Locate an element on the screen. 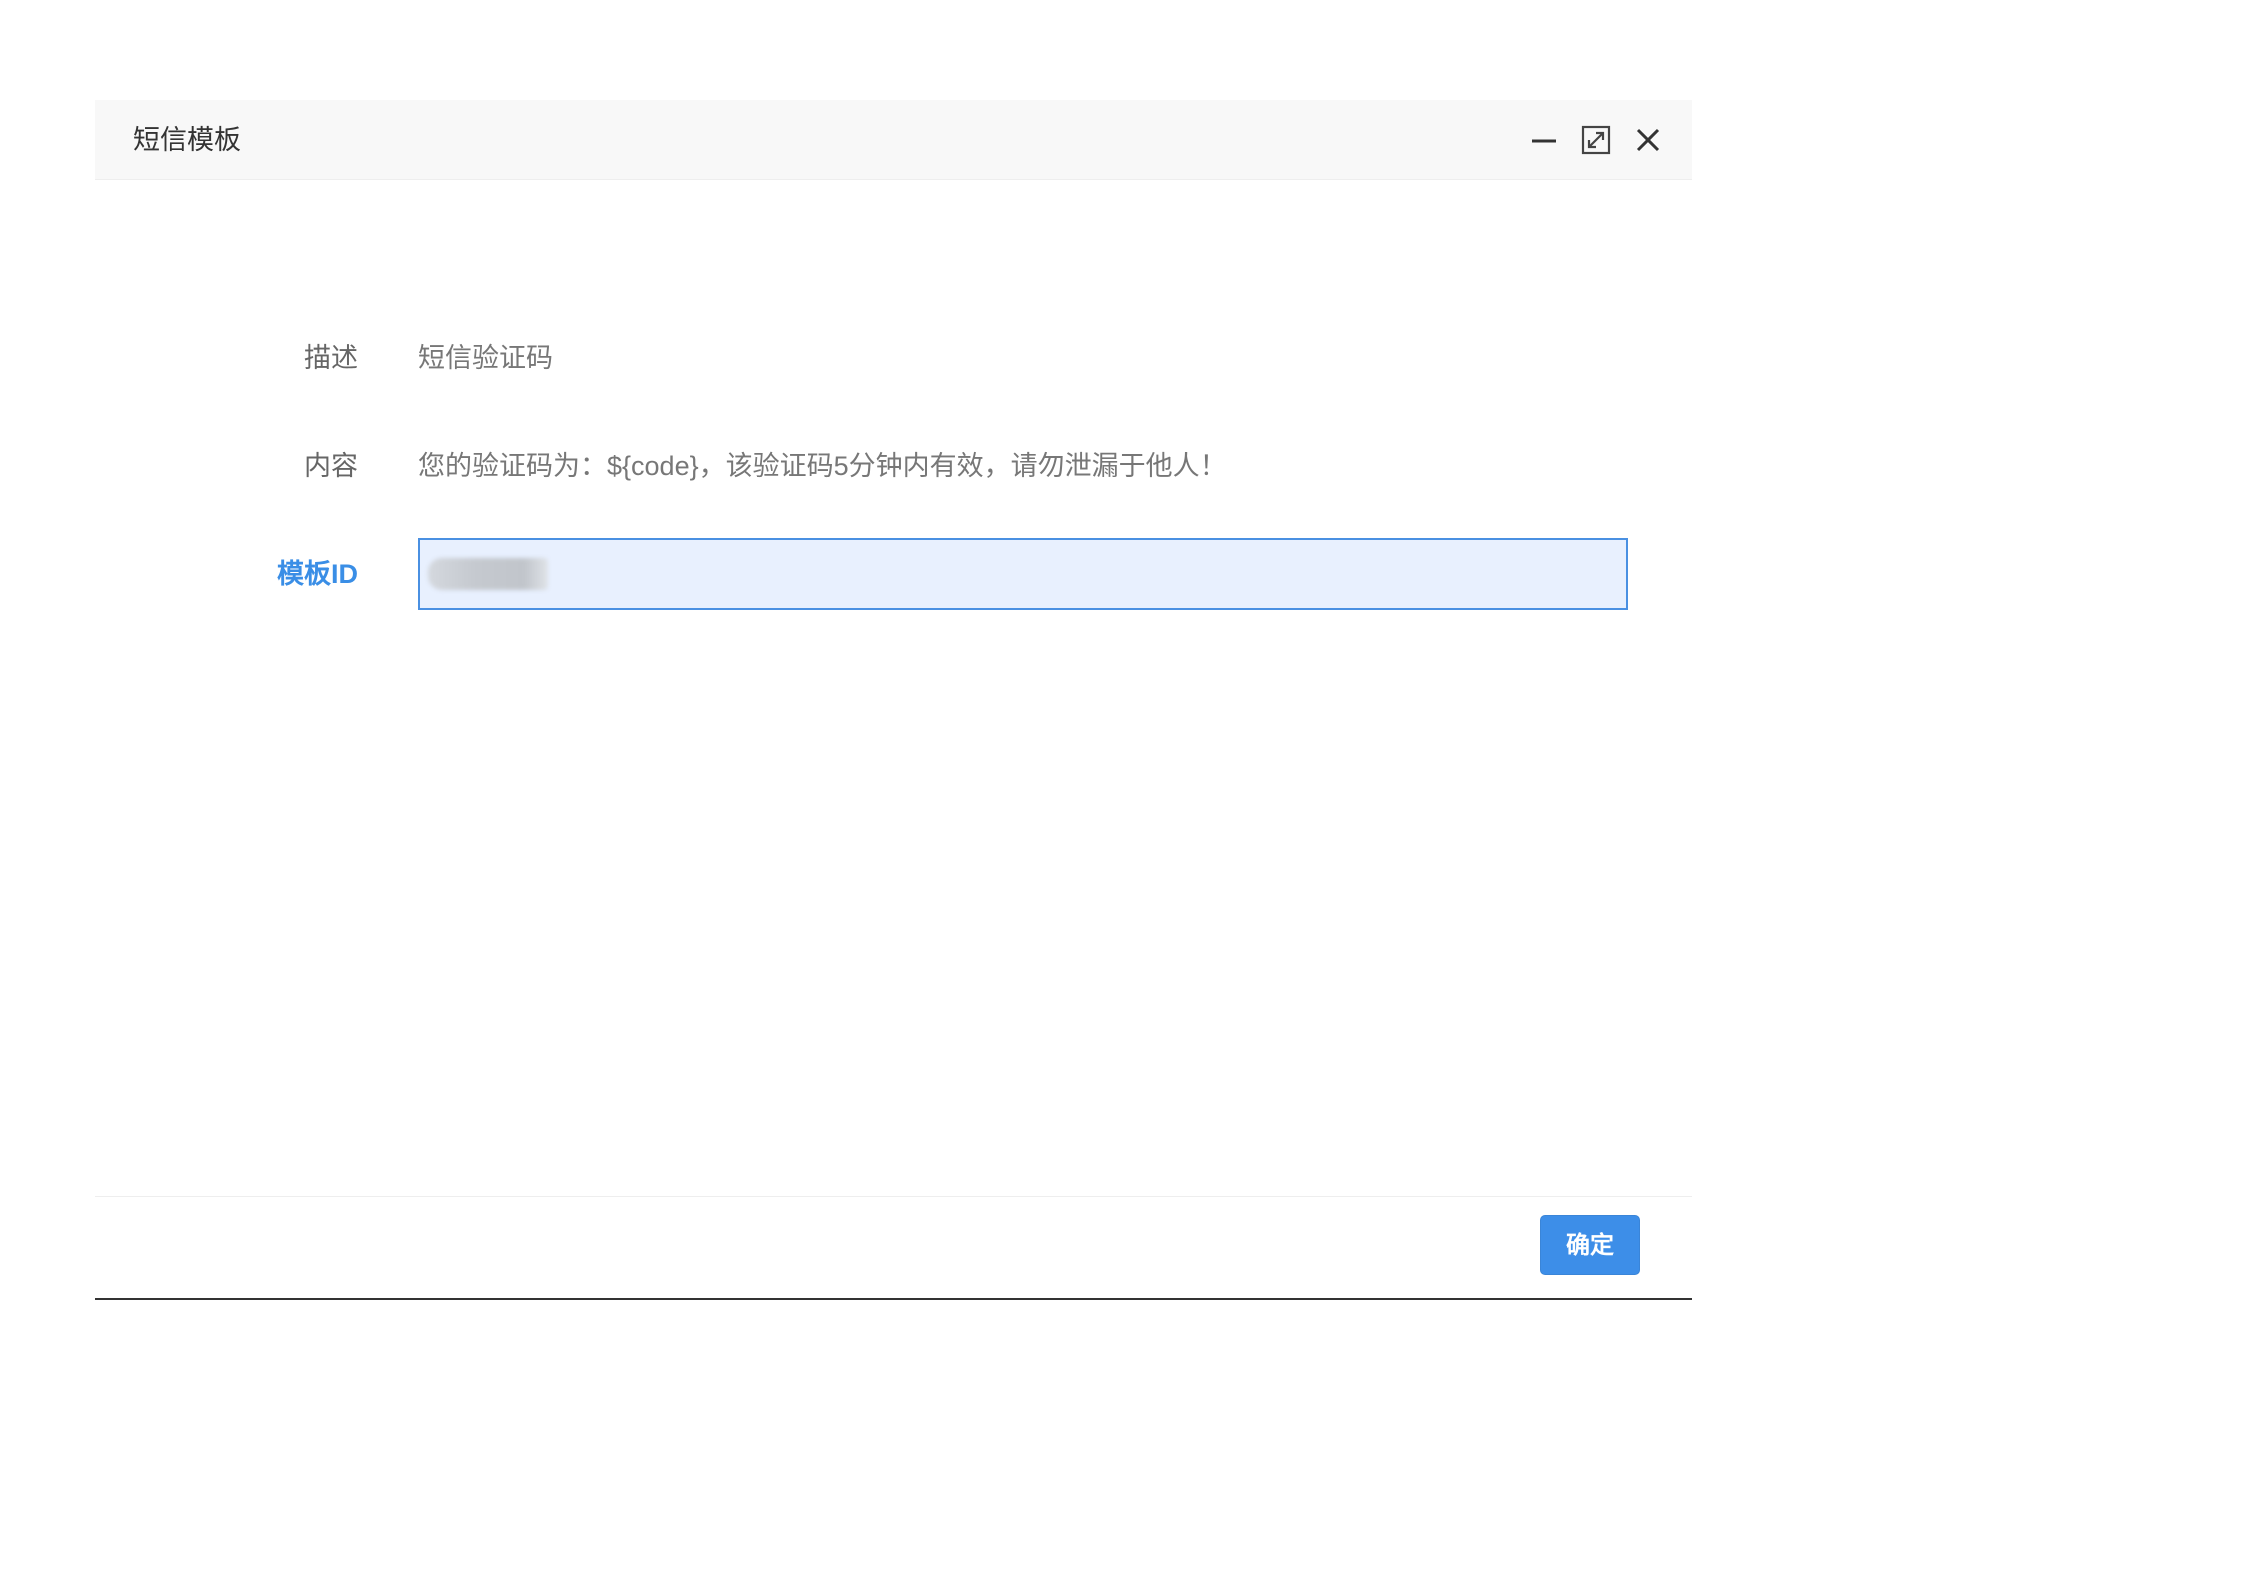 This screenshot has height=1587, width=2245. content-value: 您的验证码为：${code}，该验证码5分钟内有效，请勿泄漏于他人！ is located at coordinates (822, 466).